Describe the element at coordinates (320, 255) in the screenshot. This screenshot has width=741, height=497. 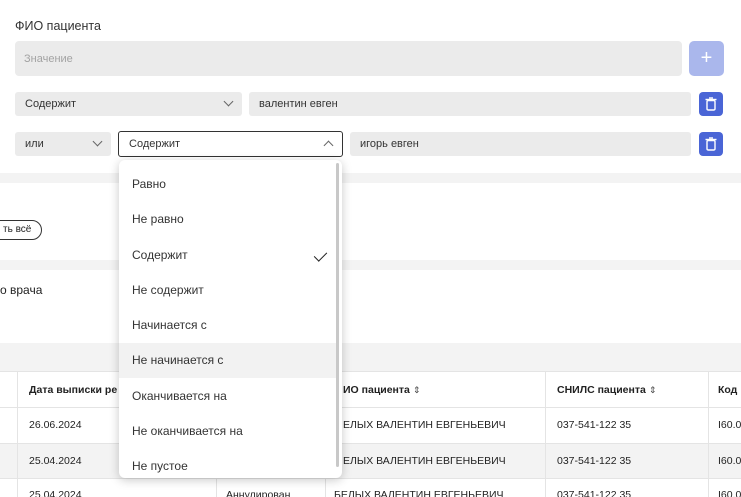
I see `check-icon` at that location.